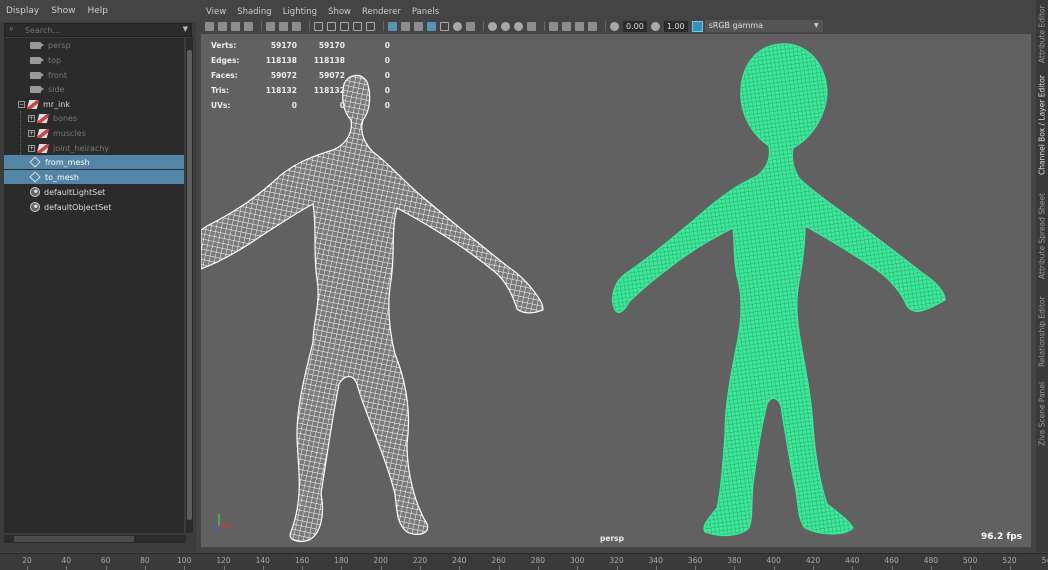 Image resolution: width=1048 pixels, height=570 pixels. What do you see at coordinates (296, 26) in the screenshot?
I see `grid-icon` at bounding box center [296, 26].